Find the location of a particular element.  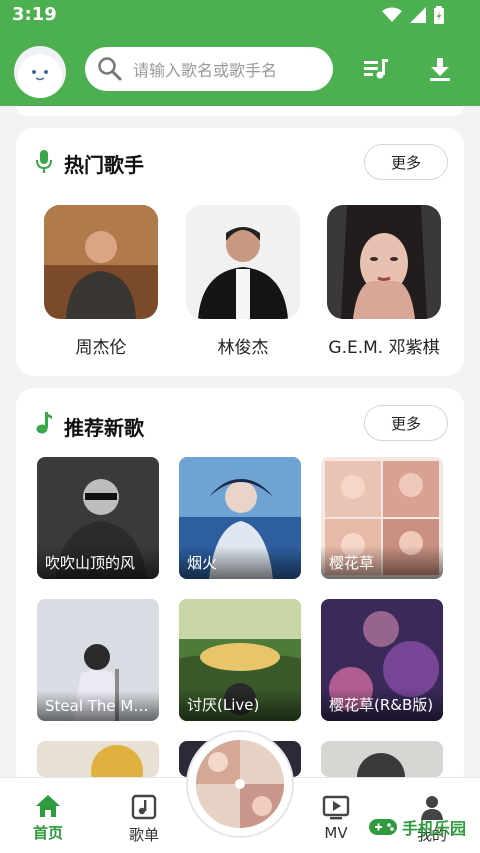

new-songs-title: 推荐新歌 is located at coordinates (104, 428).